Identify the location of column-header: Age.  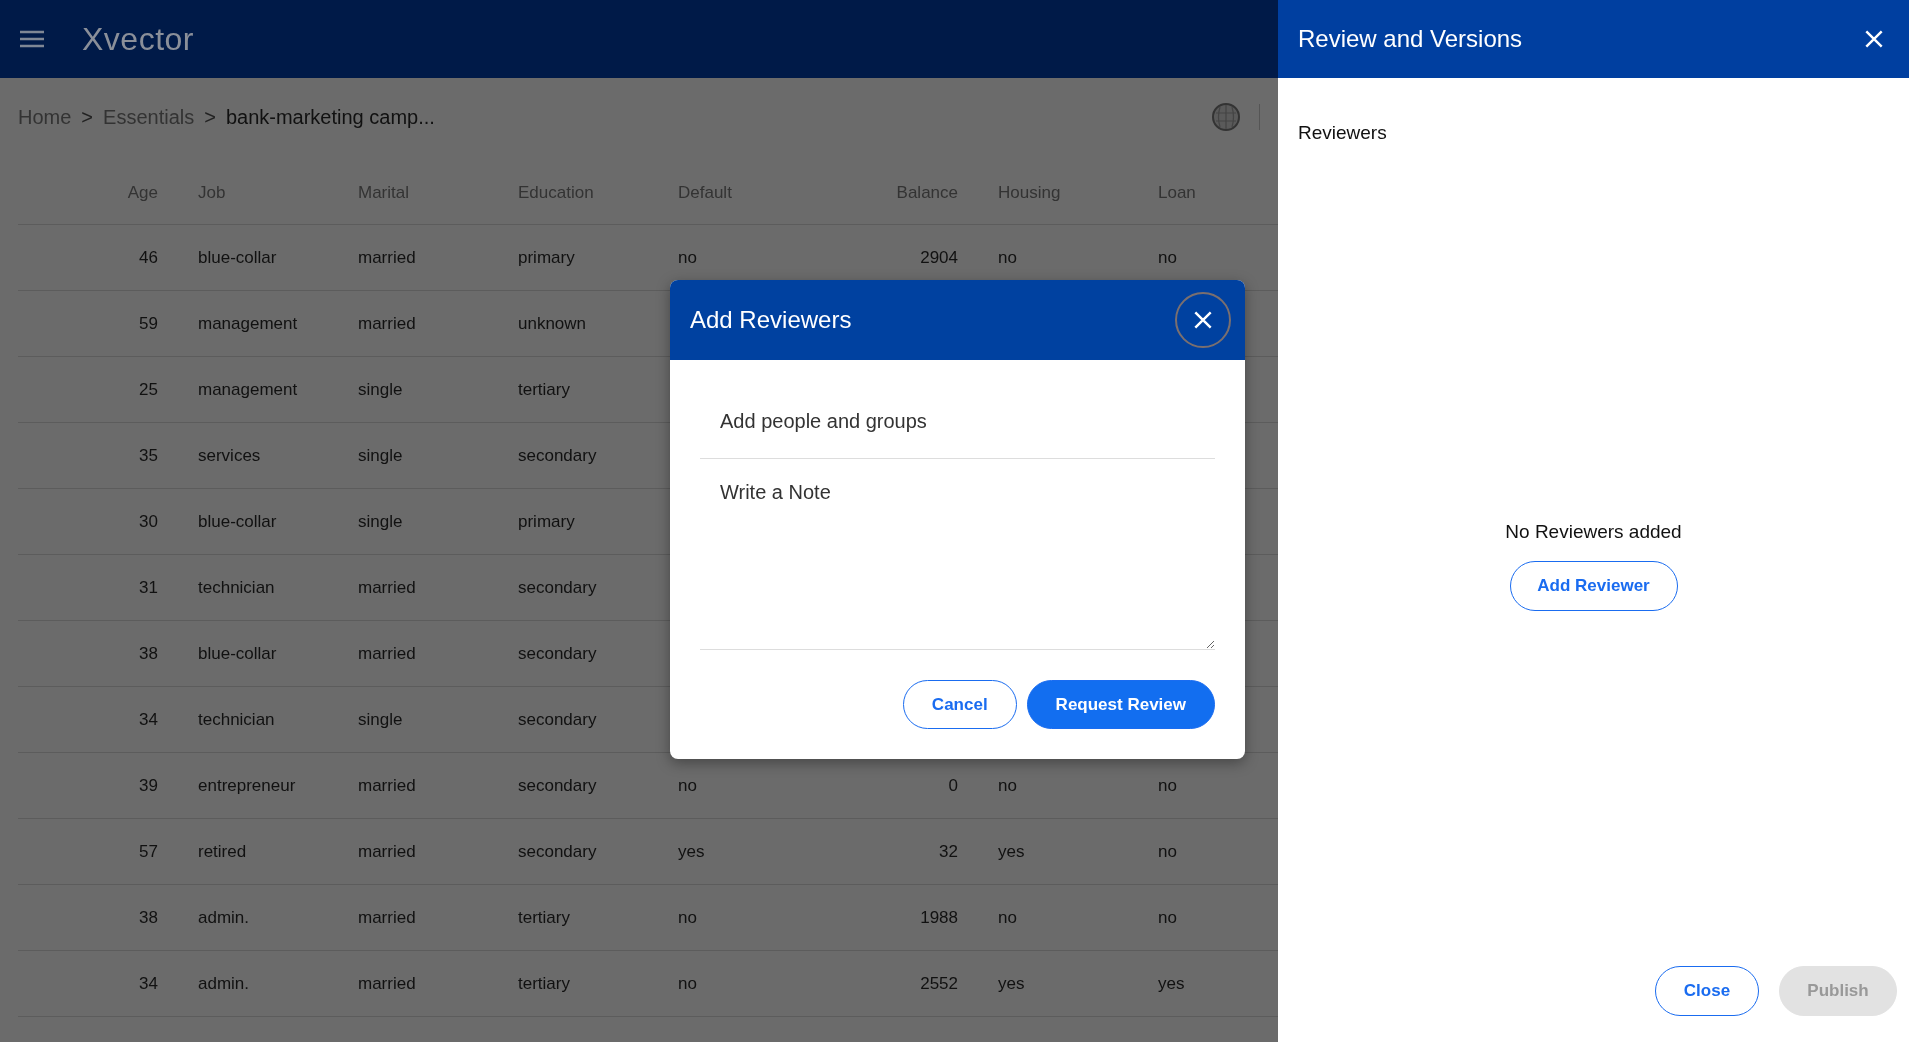
(88, 193).